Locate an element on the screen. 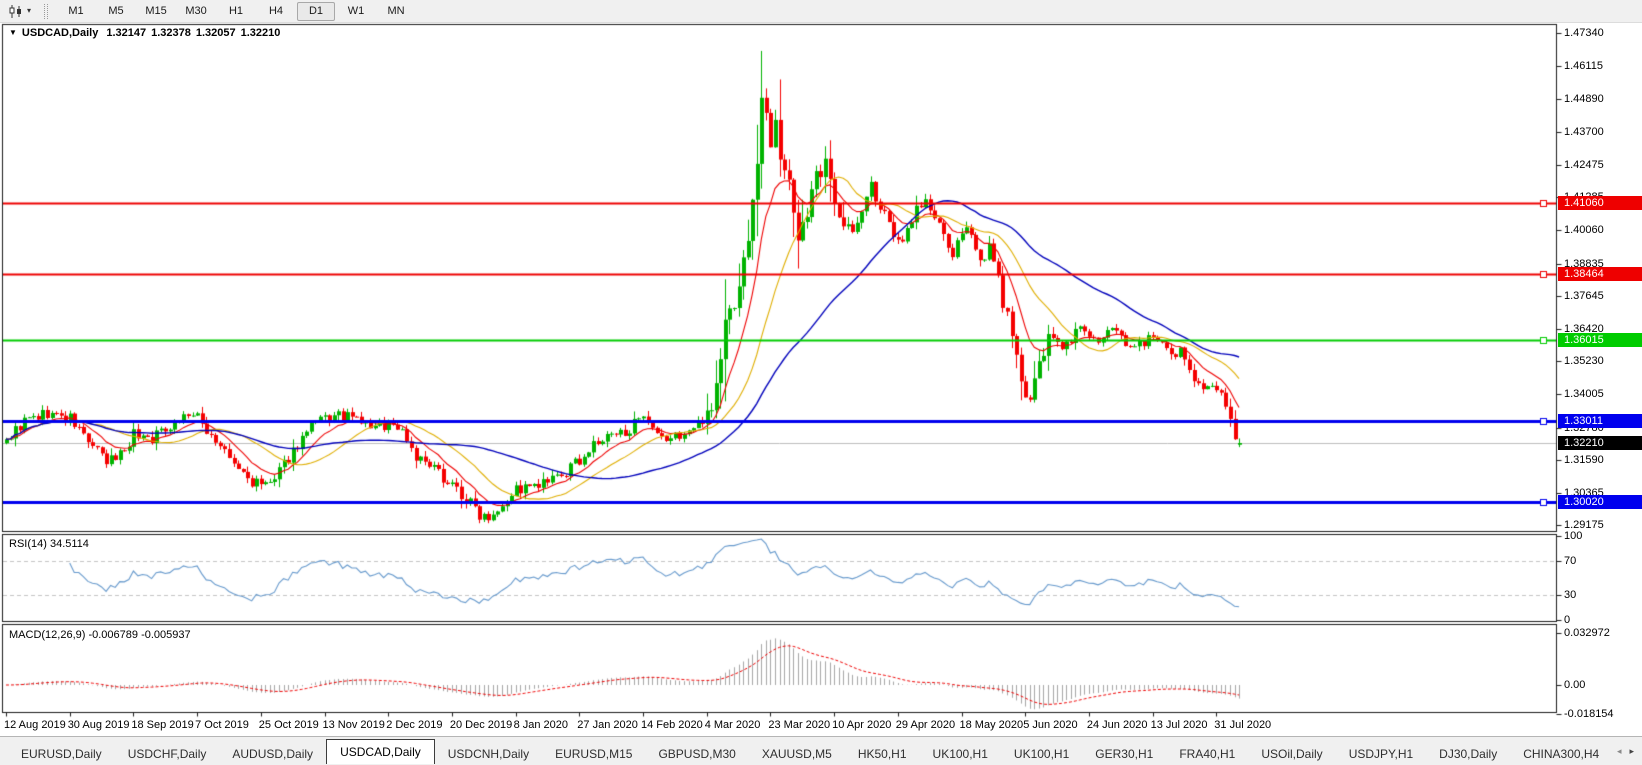 The width and height of the screenshot is (1642, 765). timeframe-button-M15: M15 is located at coordinates (156, 11).